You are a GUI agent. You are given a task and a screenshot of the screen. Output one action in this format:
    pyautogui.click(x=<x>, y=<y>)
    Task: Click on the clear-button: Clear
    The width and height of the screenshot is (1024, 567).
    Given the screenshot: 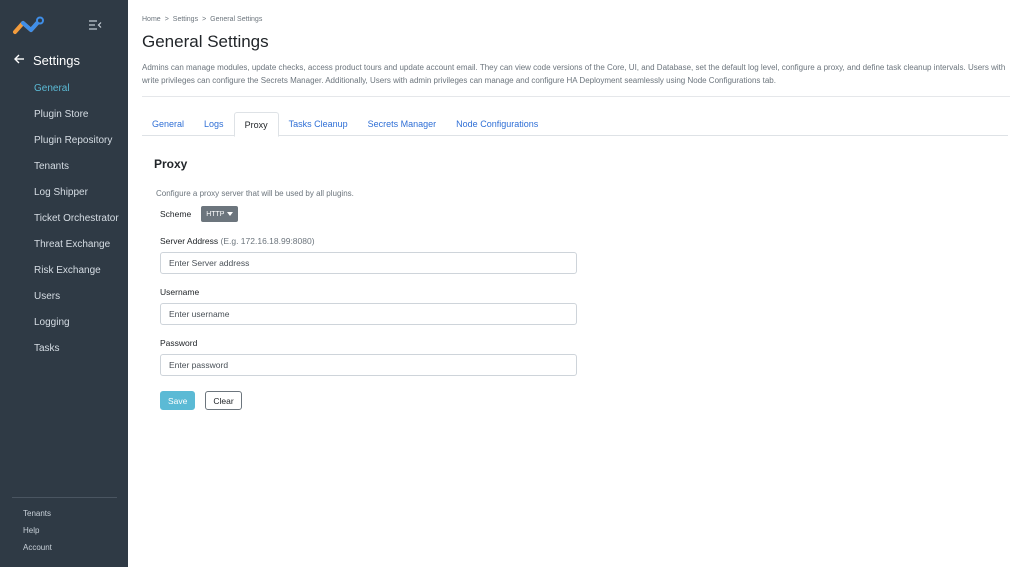 What is the action you would take?
    pyautogui.click(x=223, y=400)
    